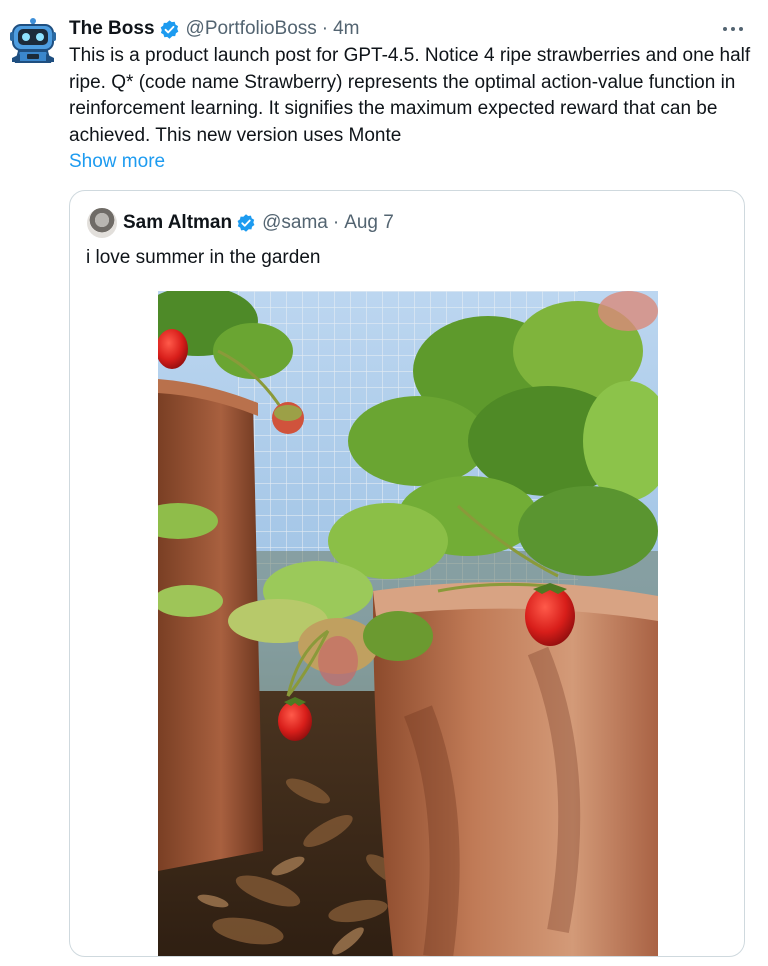  Describe the element at coordinates (178, 222) in the screenshot. I see `quoted-author-name: Sam Altman` at that location.